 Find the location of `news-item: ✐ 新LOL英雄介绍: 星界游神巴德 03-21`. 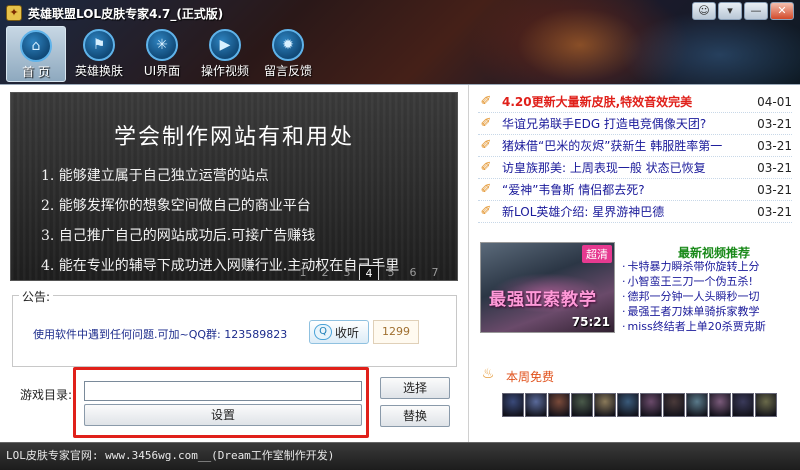

news-item: ✐ 新LOL英雄介绍: 星界游神巴德 03-21 is located at coordinates (635, 212).